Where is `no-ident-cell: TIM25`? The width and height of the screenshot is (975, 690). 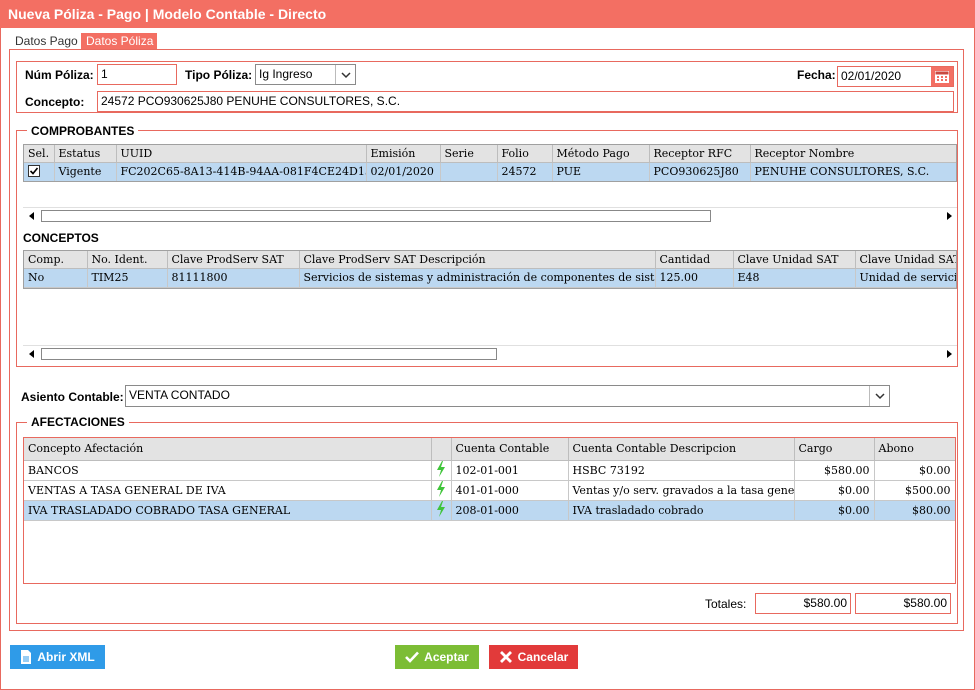
no-ident-cell: TIM25 is located at coordinates (127, 278).